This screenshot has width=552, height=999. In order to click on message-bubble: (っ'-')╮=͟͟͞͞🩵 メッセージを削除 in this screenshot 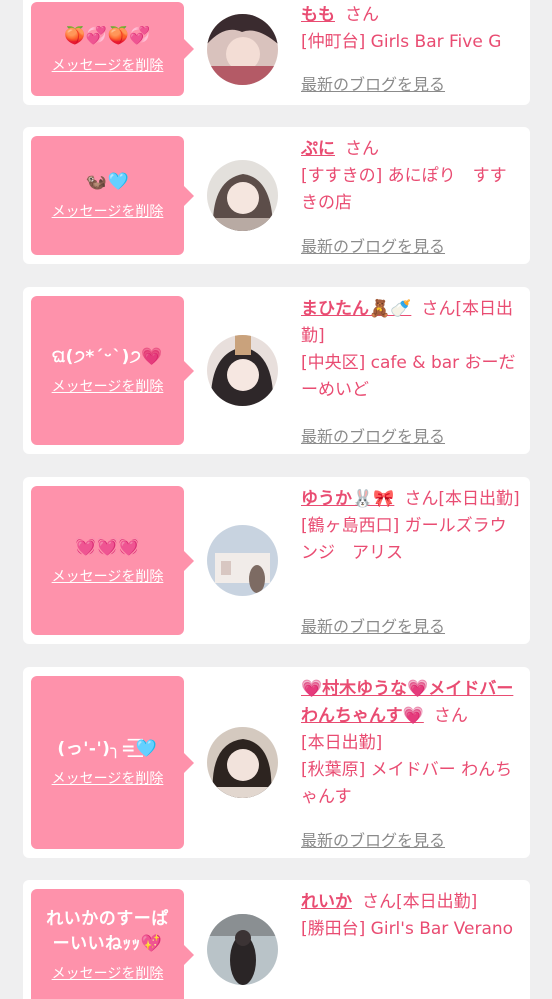, I will do `click(112, 762)`.